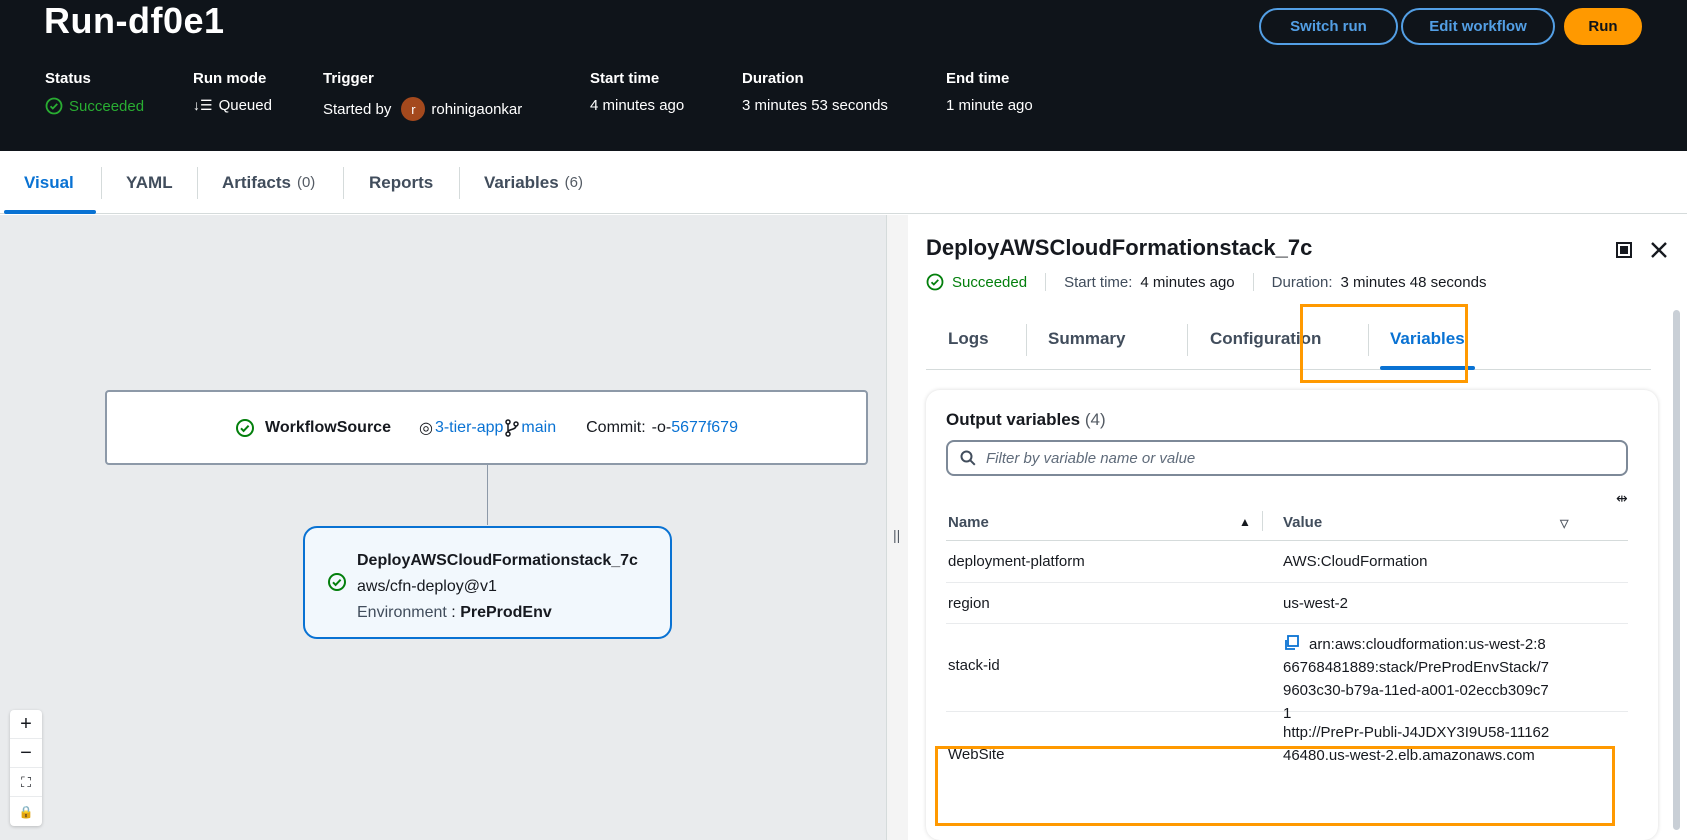  What do you see at coordinates (1275, 786) in the screenshot?
I see `website-row-highlight` at bounding box center [1275, 786].